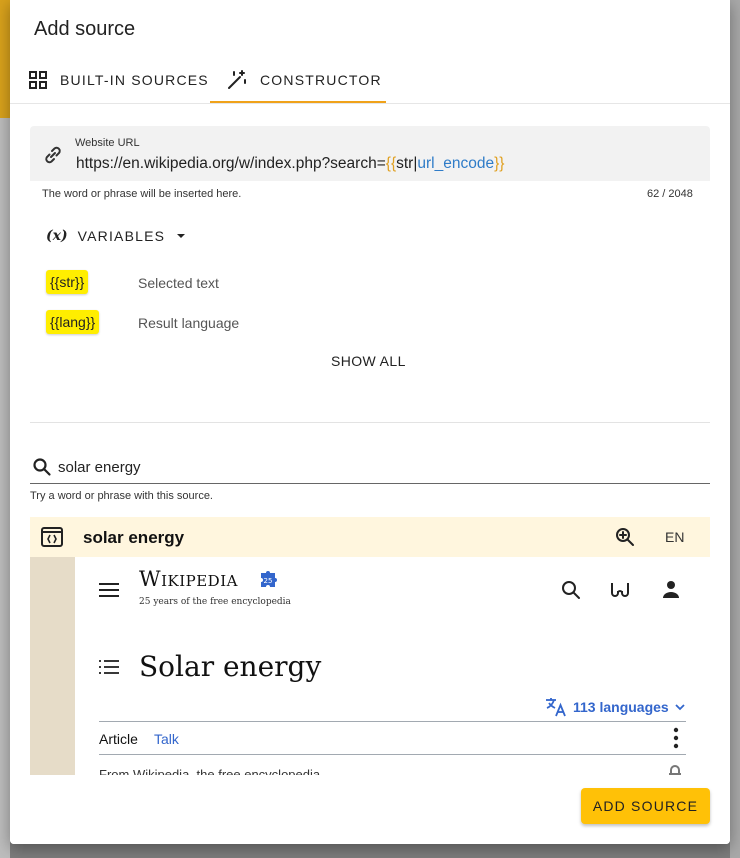 This screenshot has height=858, width=740. I want to click on url-field-label: Website URL, so click(107, 143).